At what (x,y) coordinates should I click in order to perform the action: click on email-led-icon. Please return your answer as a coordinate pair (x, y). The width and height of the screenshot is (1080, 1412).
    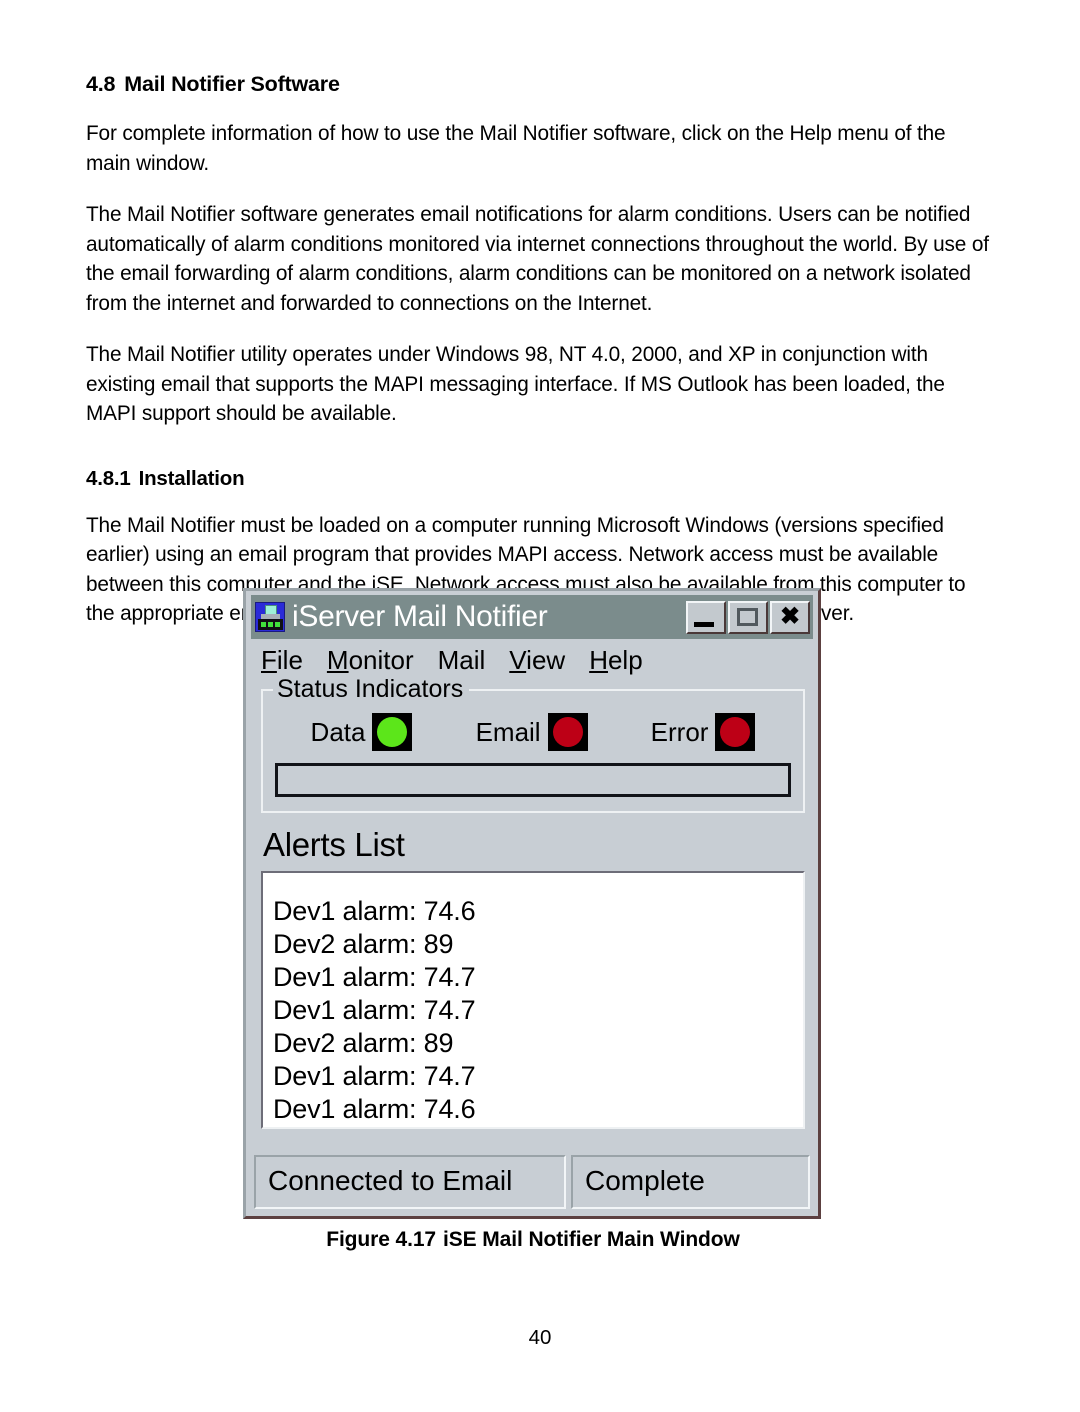
    Looking at the image, I should click on (567, 732).